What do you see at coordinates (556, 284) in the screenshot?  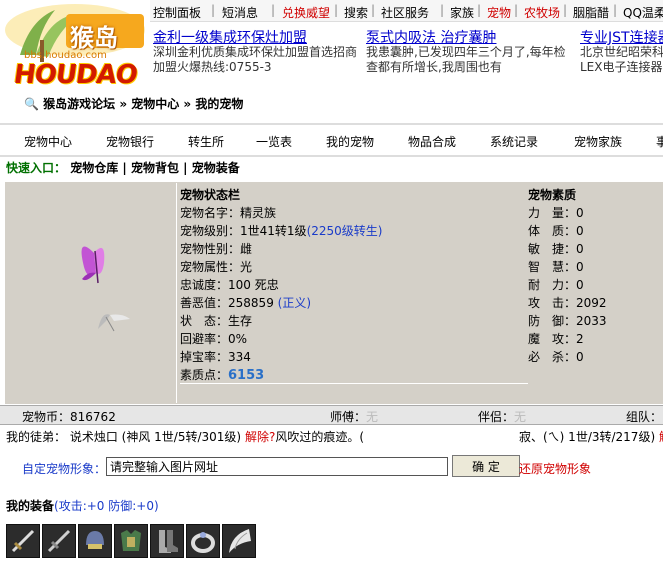 I see `trait-endurance: 耐 力：0` at bounding box center [556, 284].